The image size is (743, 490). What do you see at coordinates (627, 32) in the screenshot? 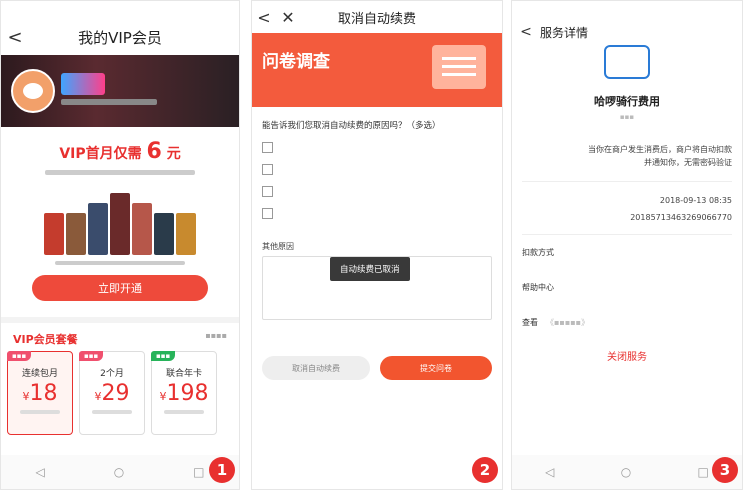
I see `header: < 服务详情` at bounding box center [627, 32].